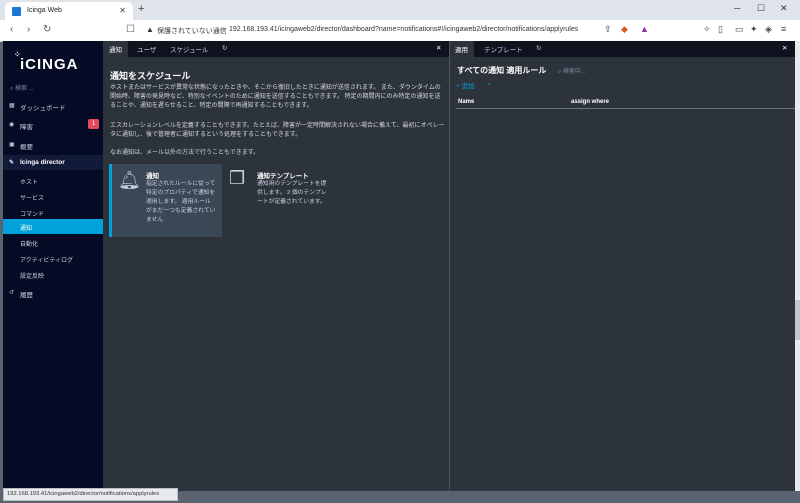 The image size is (800, 503). What do you see at coordinates (69, 11) in the screenshot?
I see `browser-tab: Icinga Web ✕` at bounding box center [69, 11].